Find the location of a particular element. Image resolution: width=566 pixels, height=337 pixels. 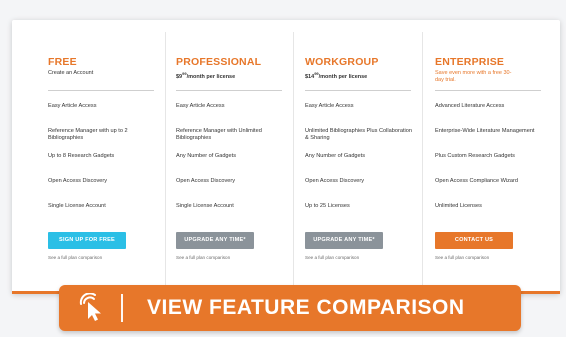

contact-us-button: CONTACT US is located at coordinates (474, 240).